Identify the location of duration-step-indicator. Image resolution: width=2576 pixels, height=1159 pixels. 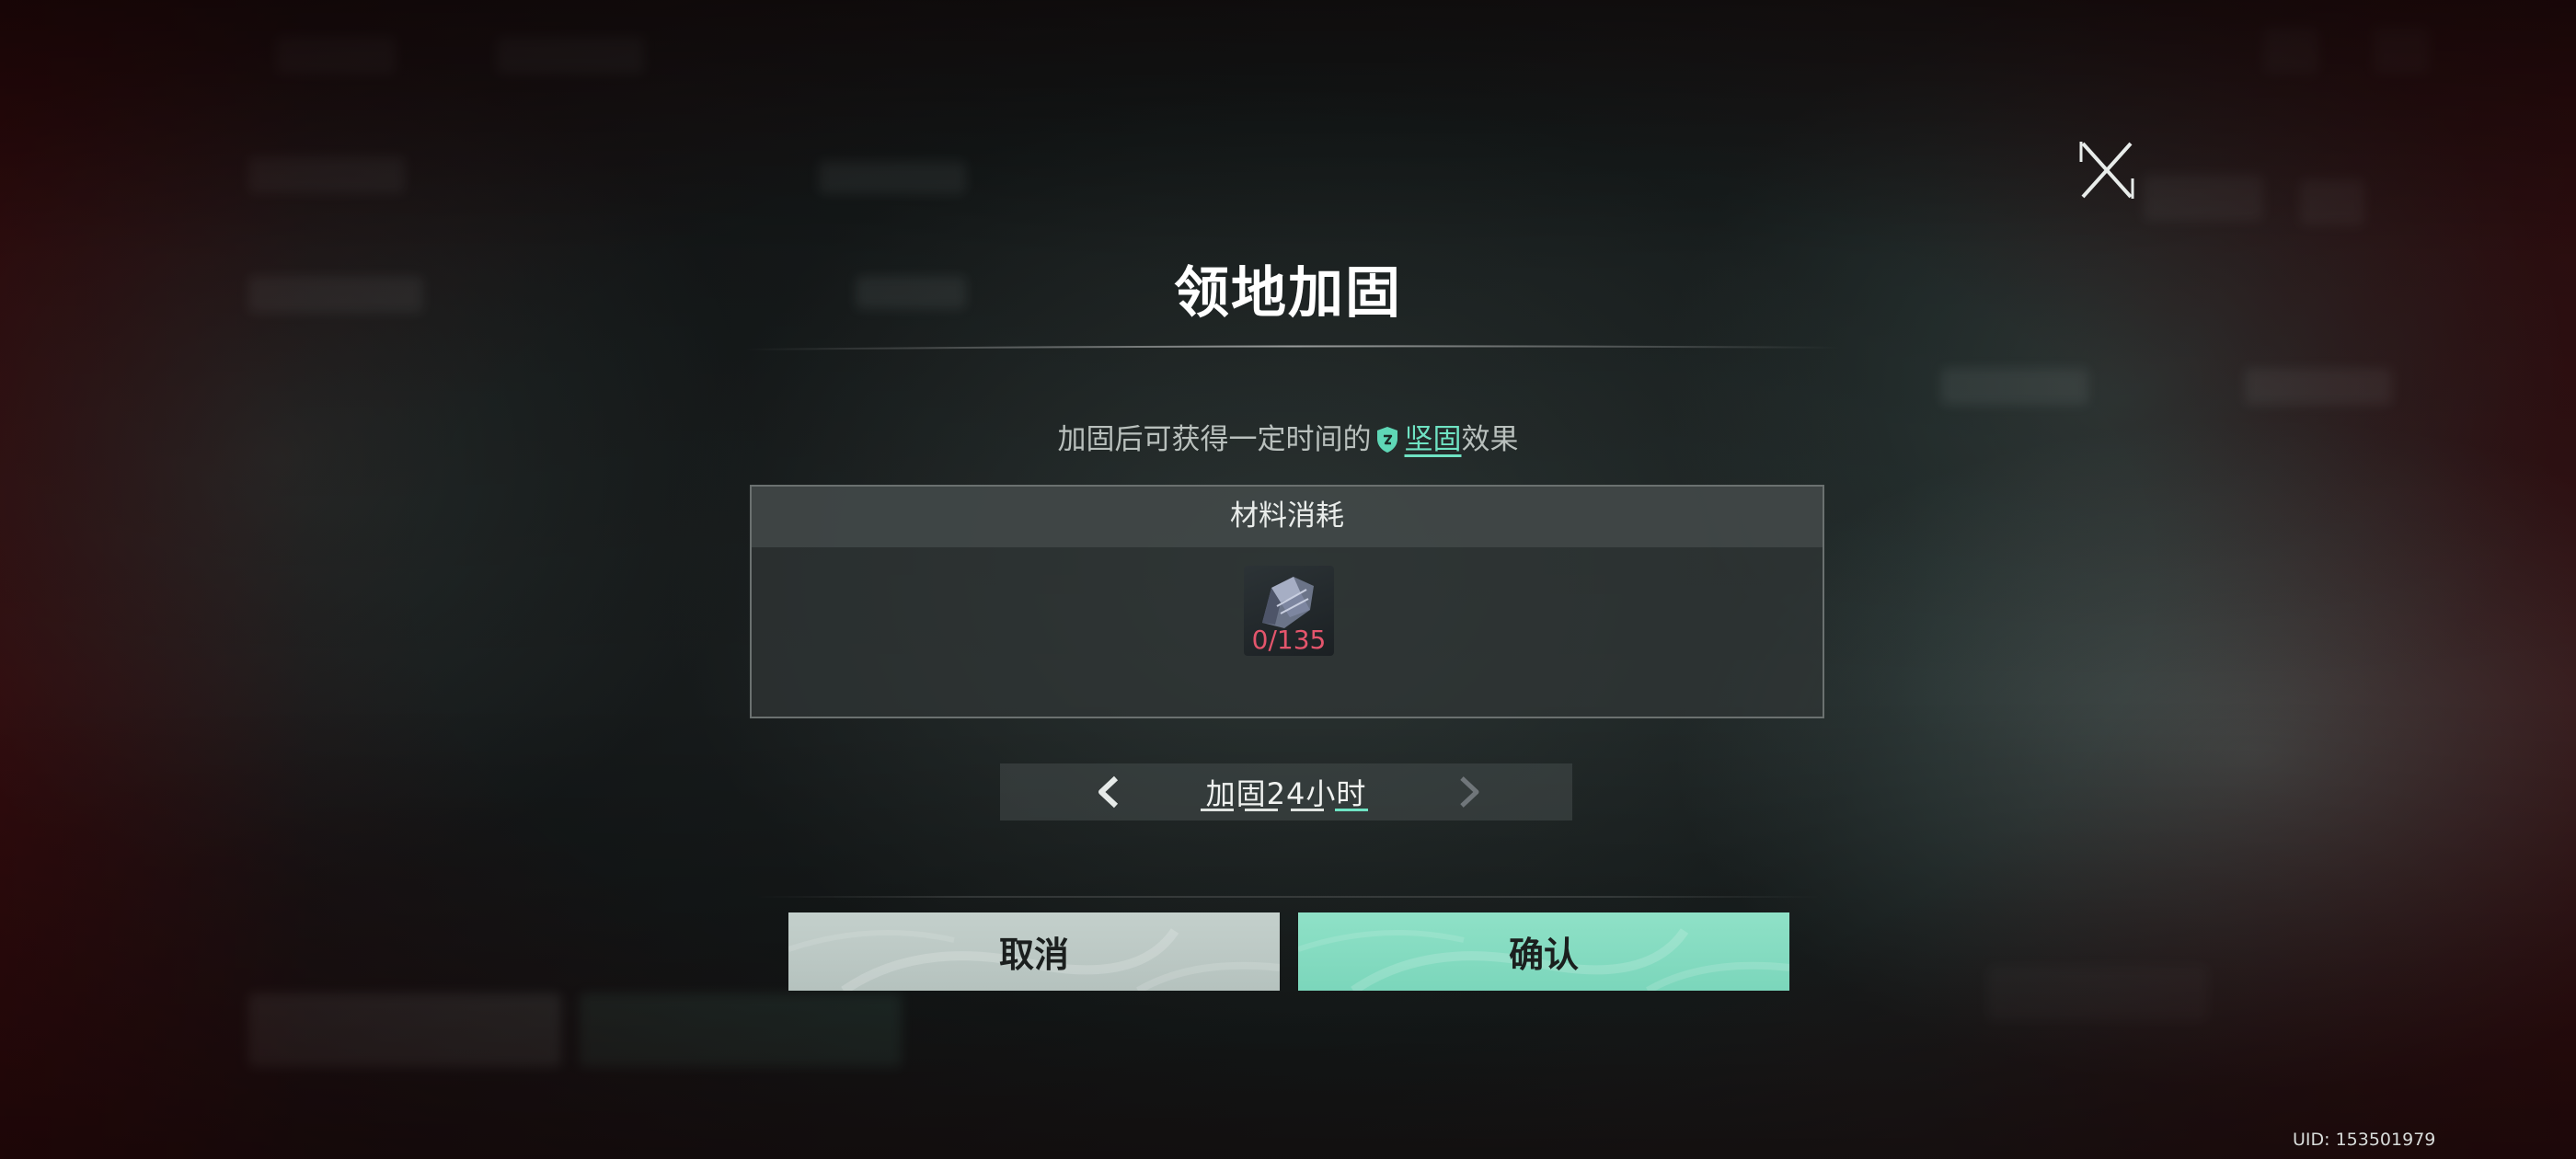
(1293, 810).